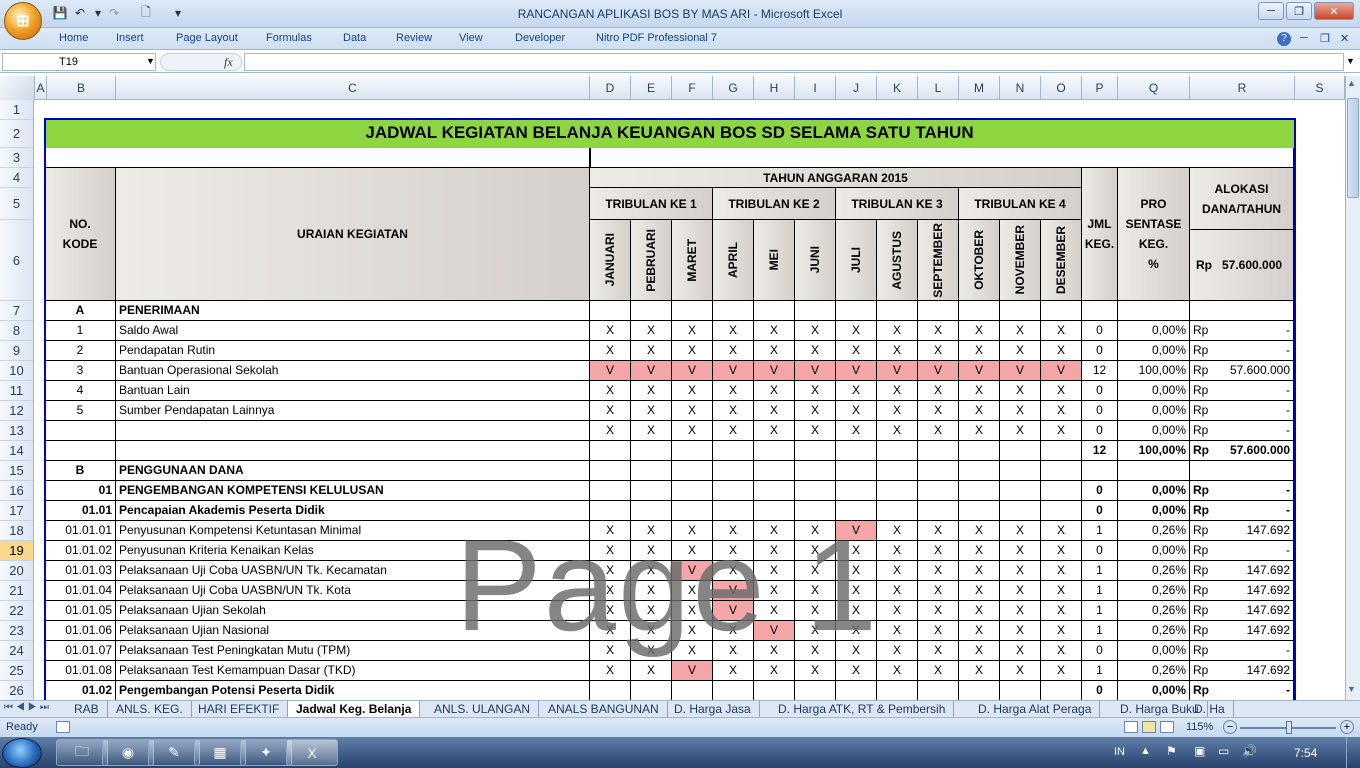  I want to click on tab-page-layout: Page Layout, so click(207, 38).